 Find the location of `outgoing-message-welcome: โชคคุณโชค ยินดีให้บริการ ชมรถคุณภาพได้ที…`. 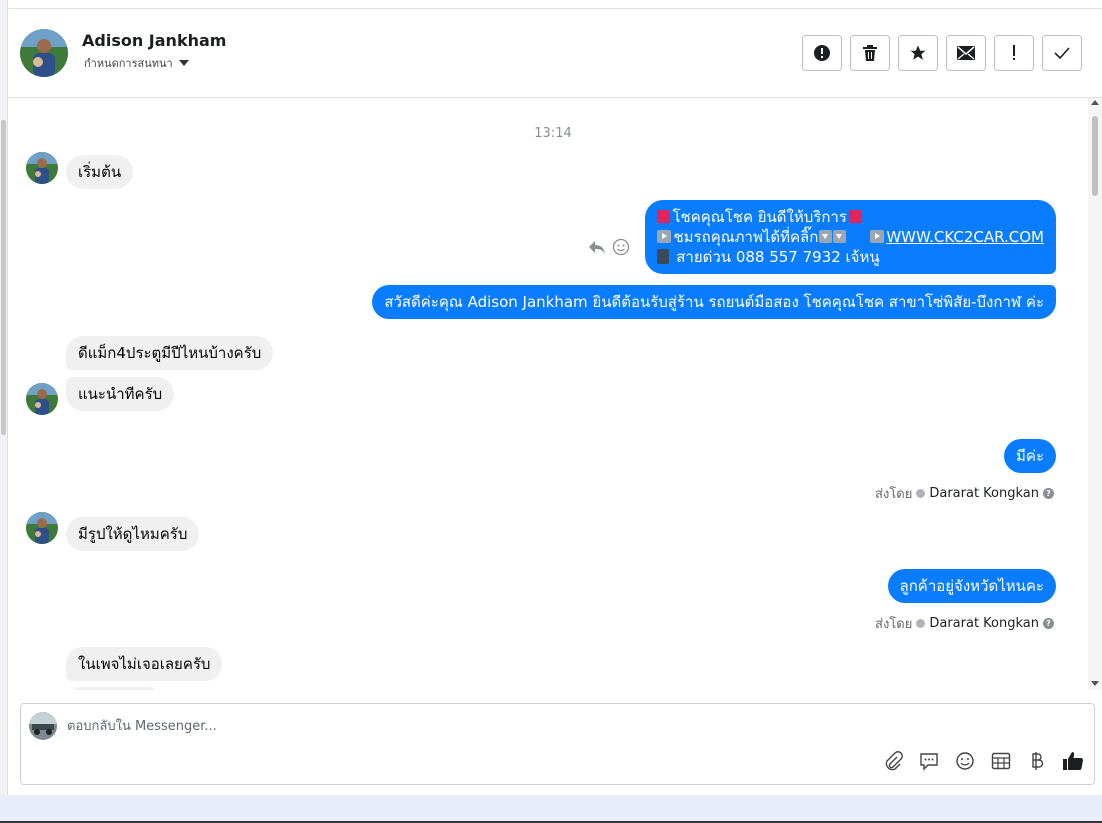

outgoing-message-welcome: โชคคุณโชค ยินดีให้บริการ ชมรถคุณภาพได้ที… is located at coordinates (850, 237).